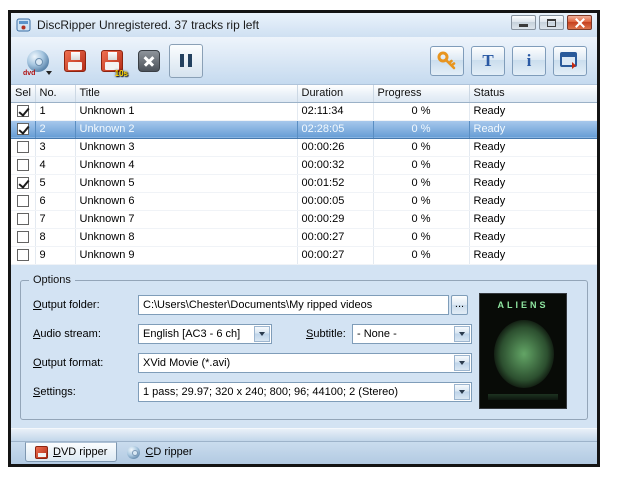  I want to click on minimize-icon, so click(523, 25).